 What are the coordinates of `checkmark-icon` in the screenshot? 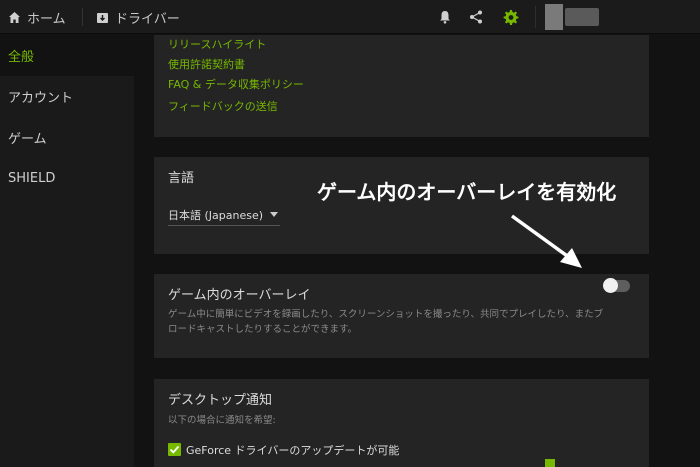 It's located at (174, 449).